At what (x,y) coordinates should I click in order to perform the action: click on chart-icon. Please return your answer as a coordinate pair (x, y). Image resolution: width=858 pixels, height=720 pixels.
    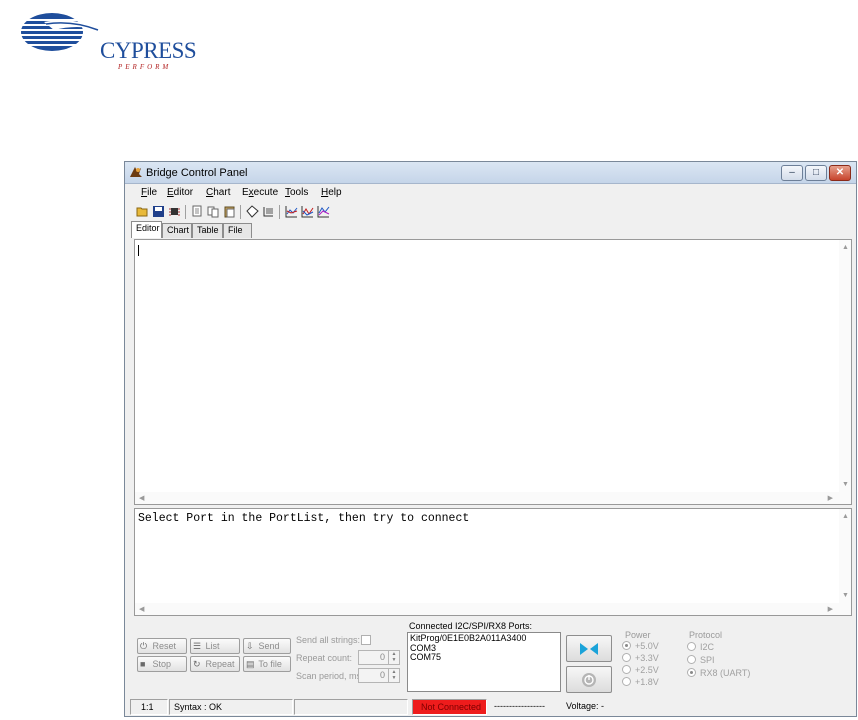
    Looking at the image, I should click on (291, 211).